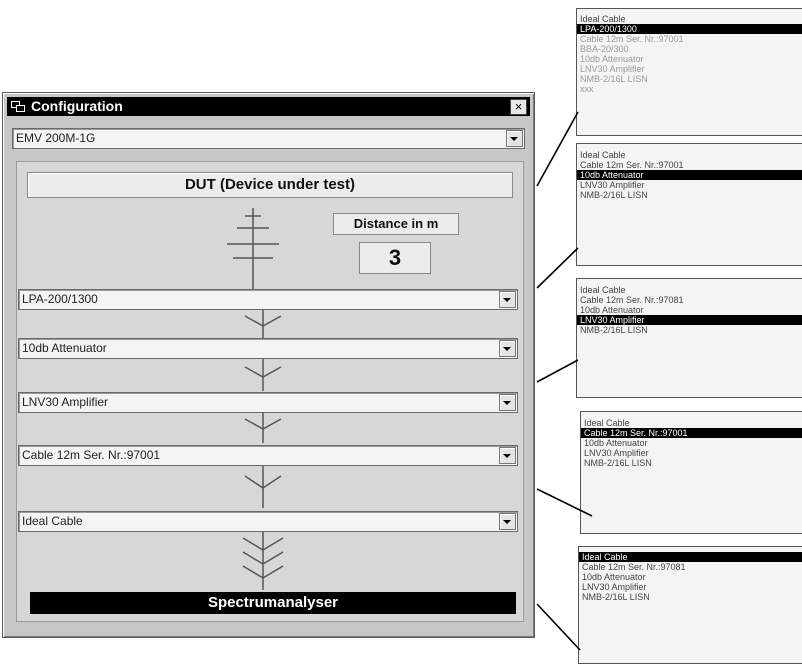 This screenshot has width=802, height=664. I want to click on callout-lines, so click(564, 381).